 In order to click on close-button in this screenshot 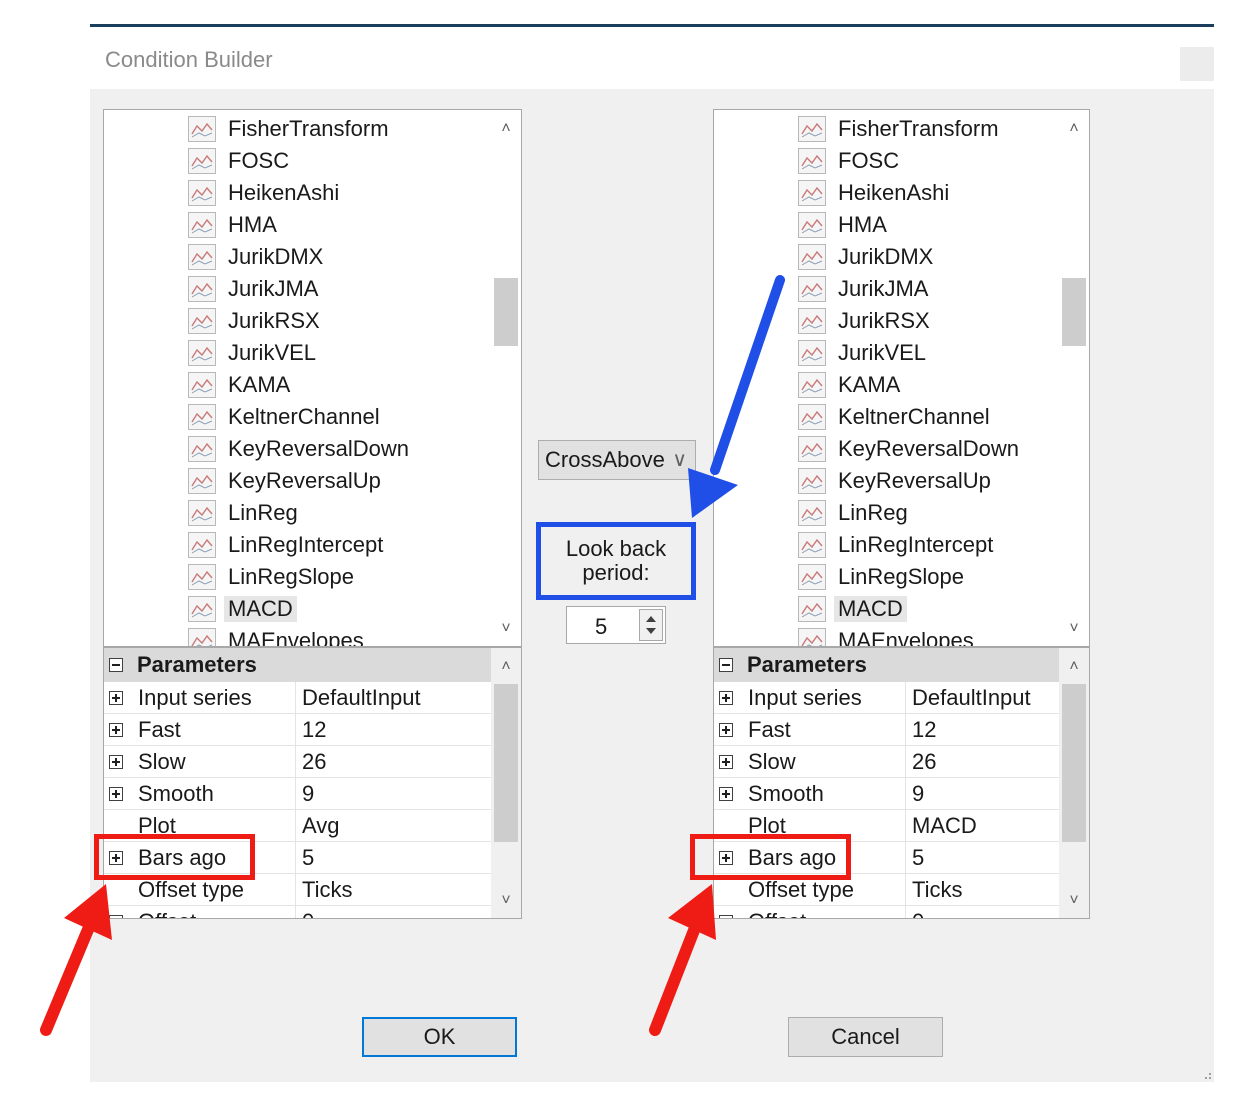, I will do `click(1197, 64)`.